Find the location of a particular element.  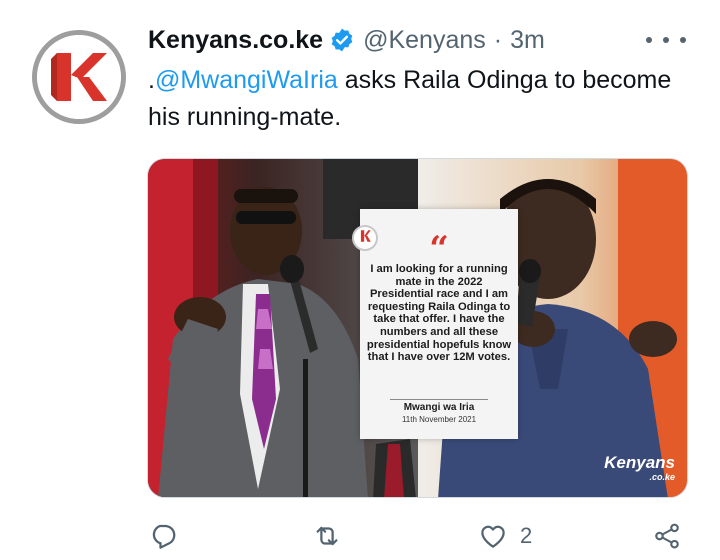

author-avatar is located at coordinates (79, 77).